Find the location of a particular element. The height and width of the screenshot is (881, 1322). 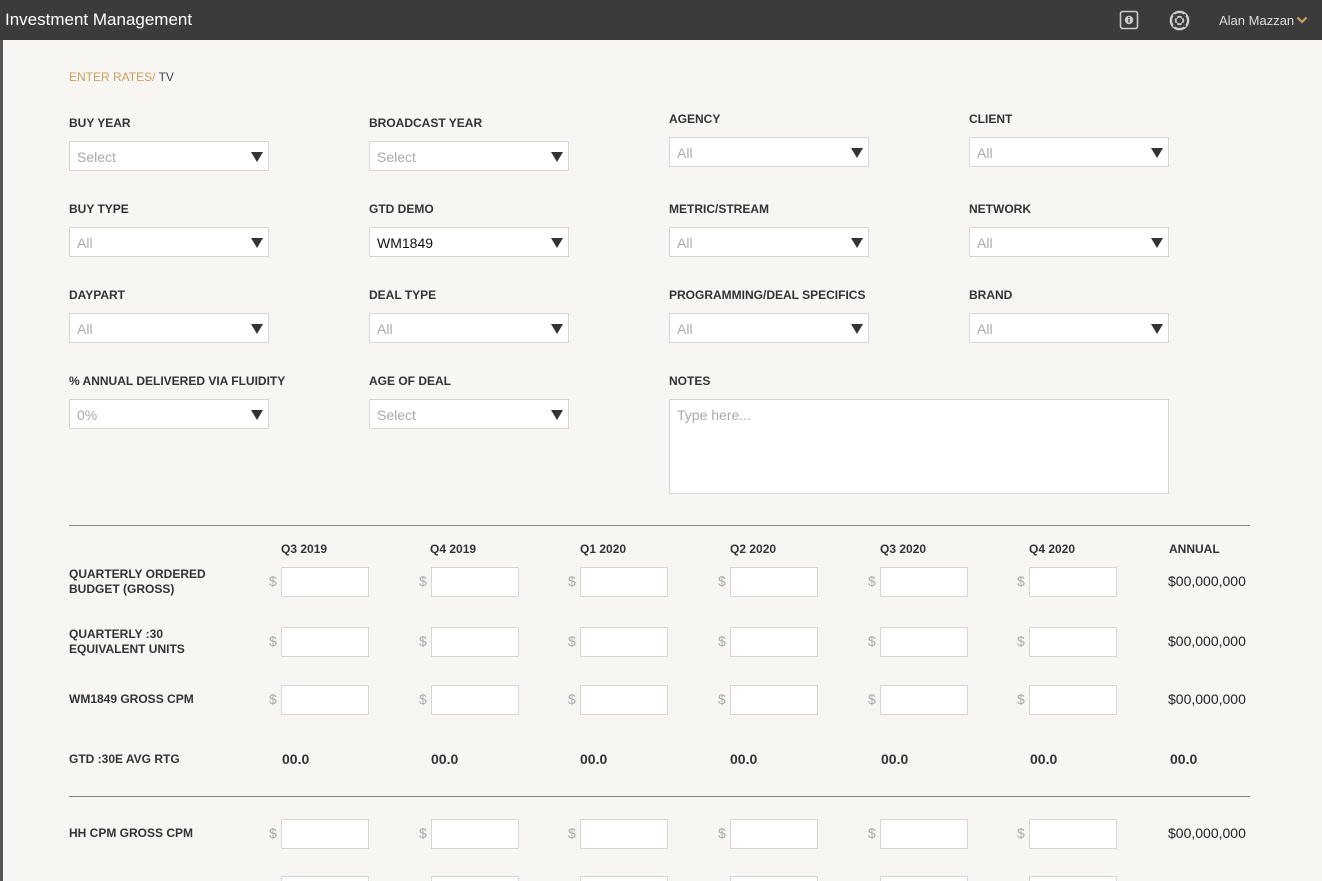

next-row-q4-2019-input is located at coordinates (475, 878).